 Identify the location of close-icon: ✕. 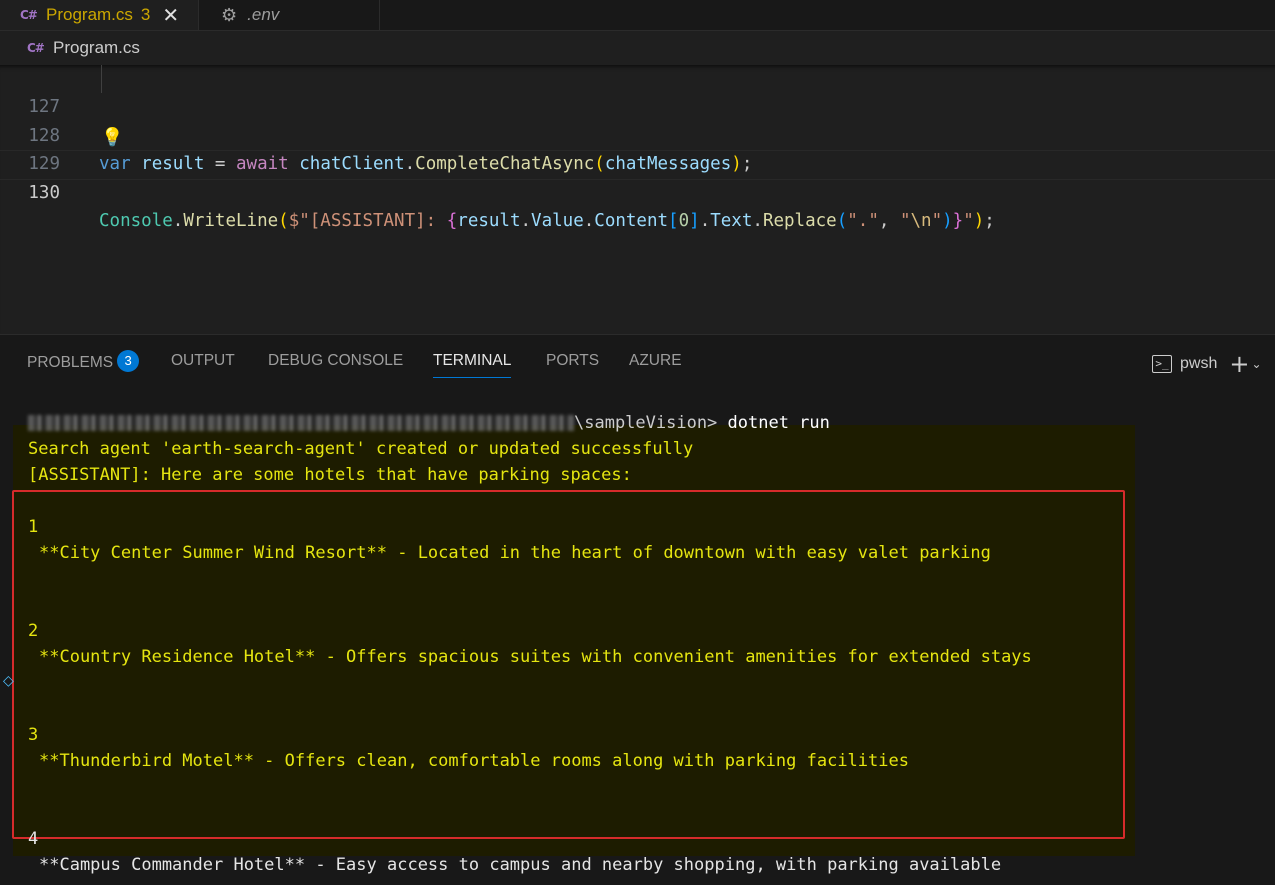
(170, 15).